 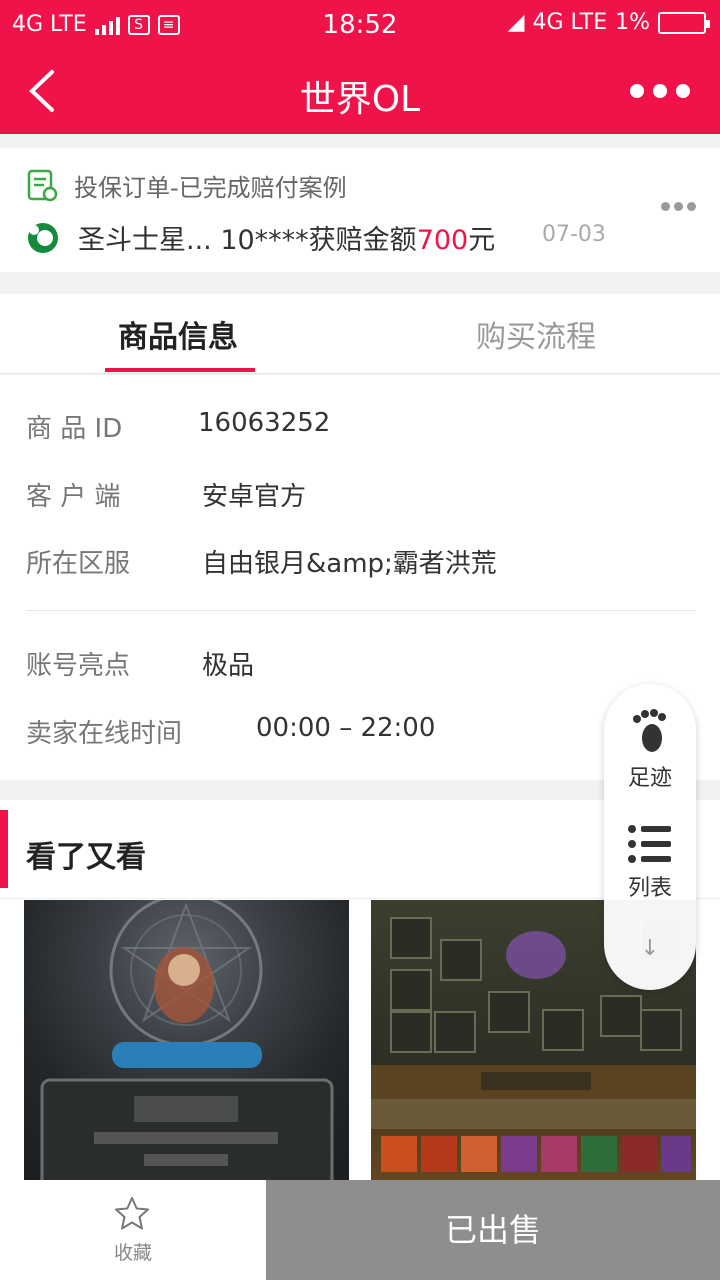 What do you see at coordinates (649, 730) in the screenshot?
I see `footprint-icon` at bounding box center [649, 730].